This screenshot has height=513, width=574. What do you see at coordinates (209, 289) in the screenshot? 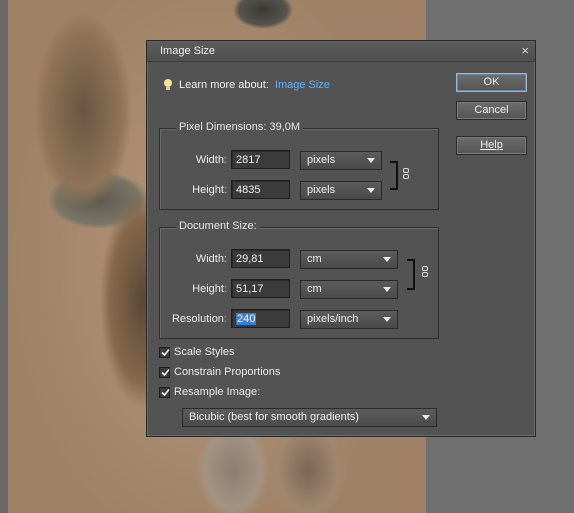
I see `doc-height-label: Height:` at bounding box center [209, 289].